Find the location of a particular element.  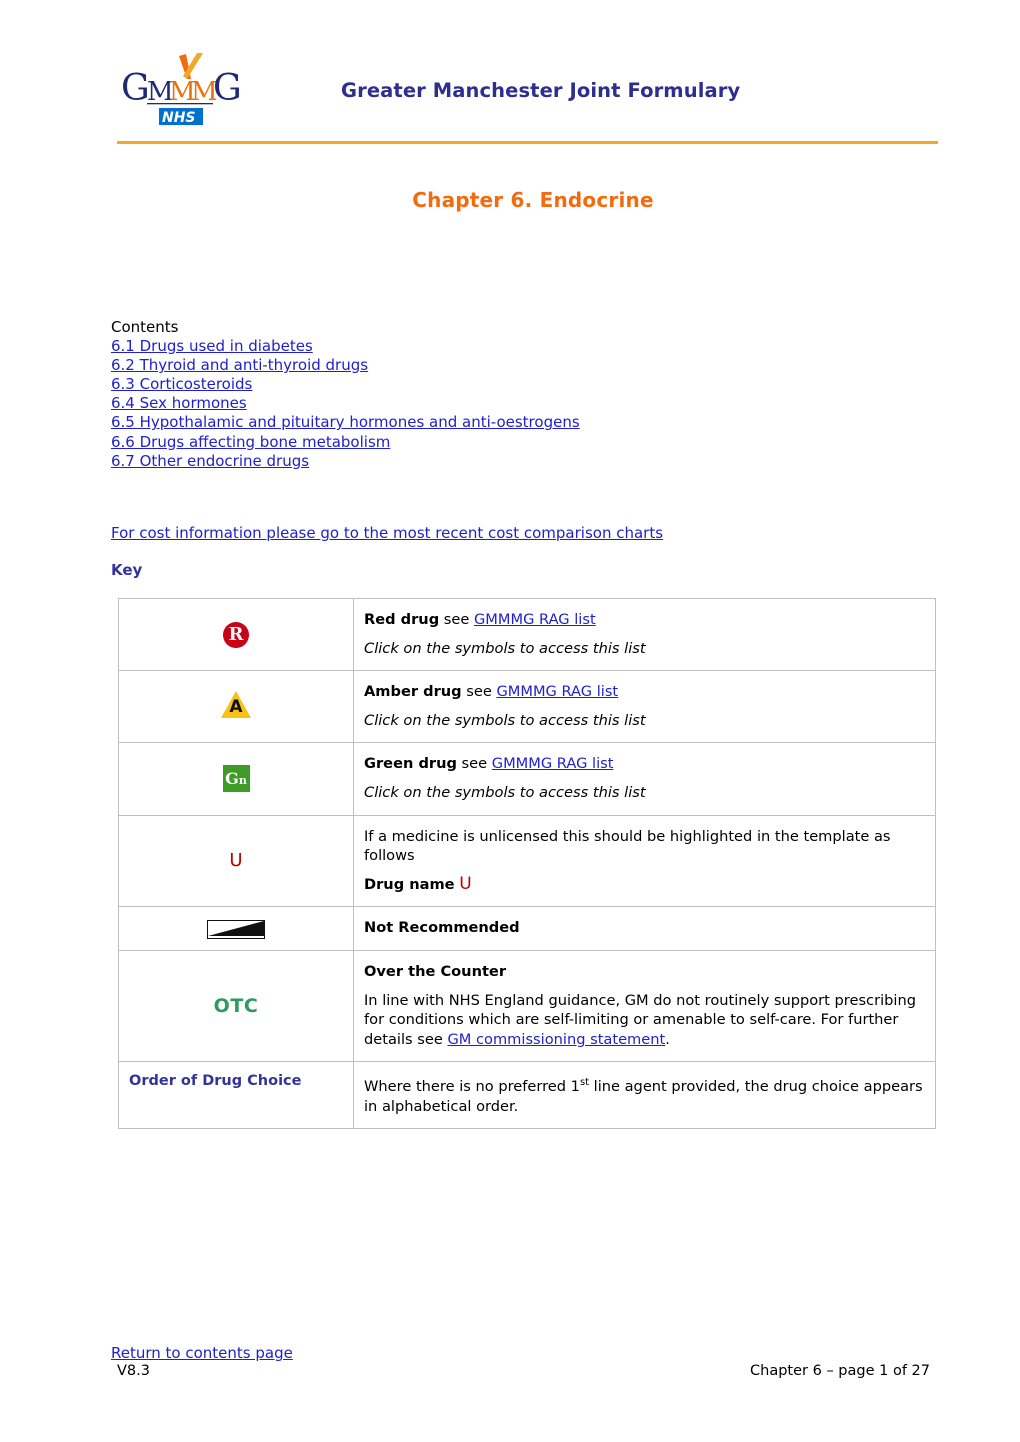

amber-icon-letter: A is located at coordinates (236, 707).